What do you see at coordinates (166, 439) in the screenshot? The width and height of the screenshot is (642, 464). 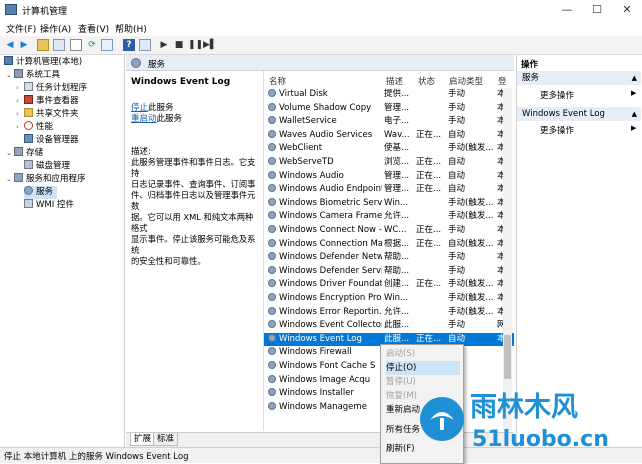 I see `tab-standard: 标准` at bounding box center [166, 439].